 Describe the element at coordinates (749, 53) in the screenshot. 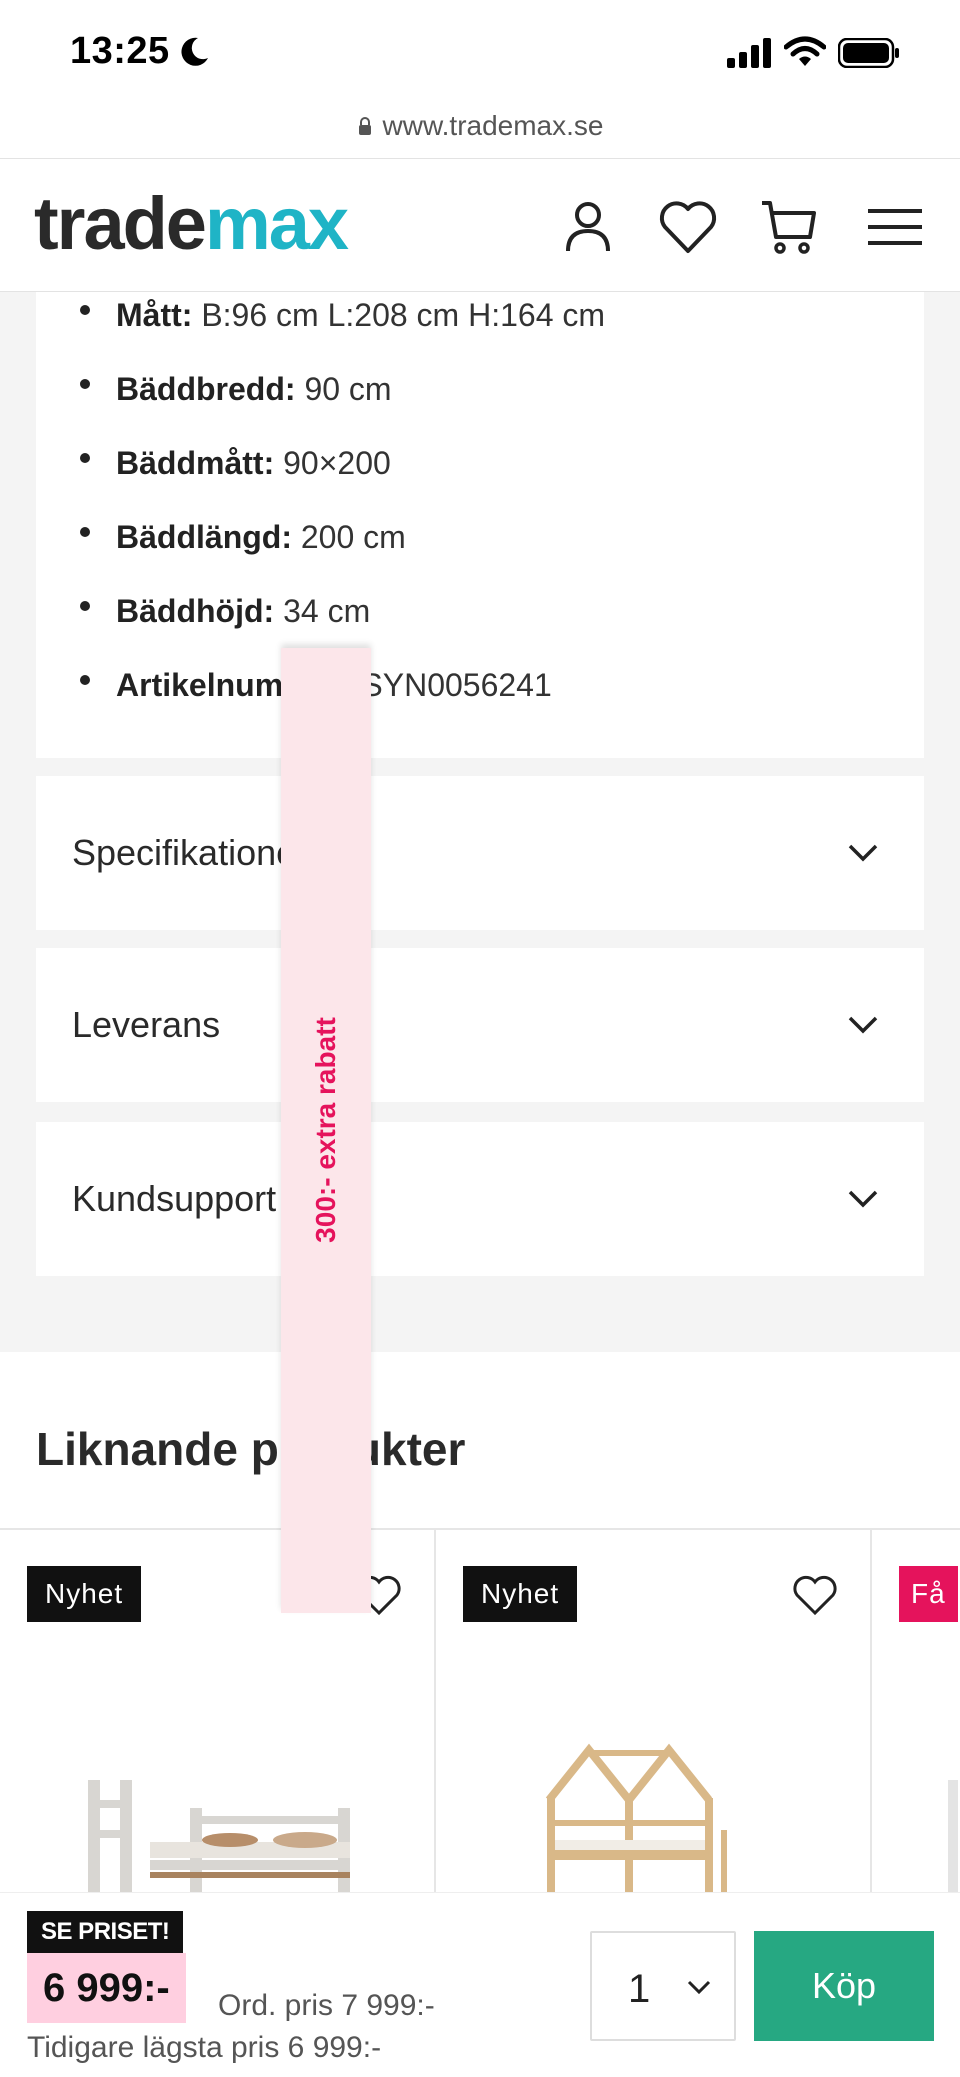

I see `cellular-signal-icon` at that location.